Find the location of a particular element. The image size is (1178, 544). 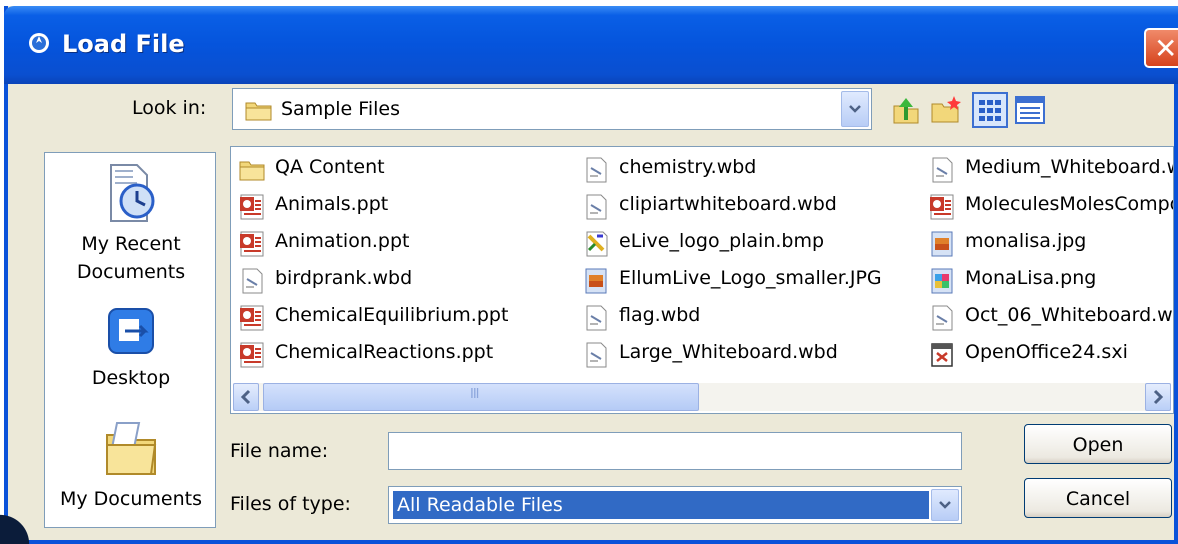

file-name: ChemicalEquilibrium.ppt is located at coordinates (392, 315).